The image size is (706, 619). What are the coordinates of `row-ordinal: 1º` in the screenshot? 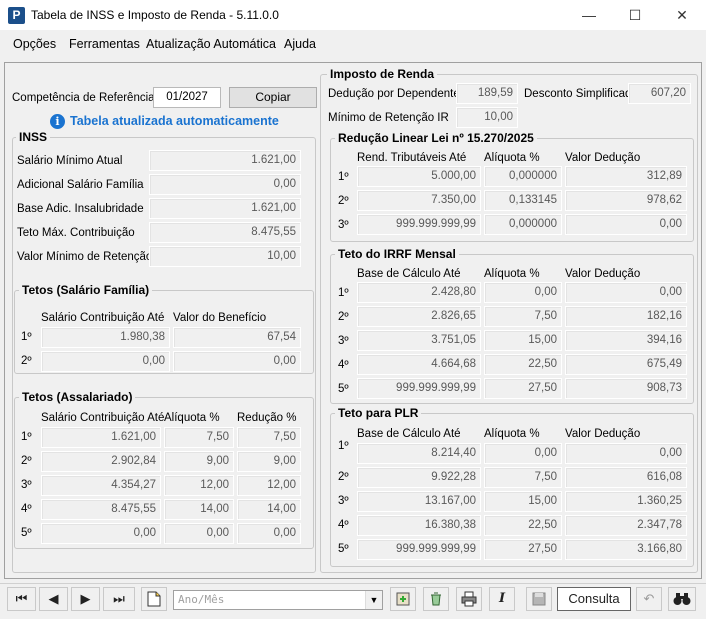 It's located at (343, 446).